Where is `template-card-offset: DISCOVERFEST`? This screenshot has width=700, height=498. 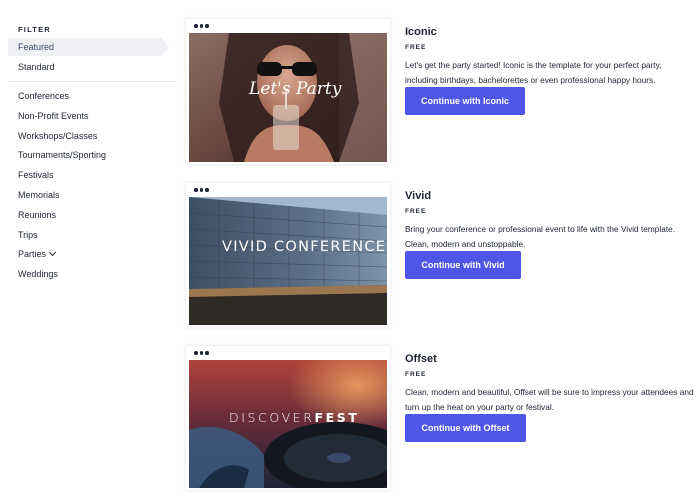 template-card-offset: DISCOVERFEST is located at coordinates (288, 418).